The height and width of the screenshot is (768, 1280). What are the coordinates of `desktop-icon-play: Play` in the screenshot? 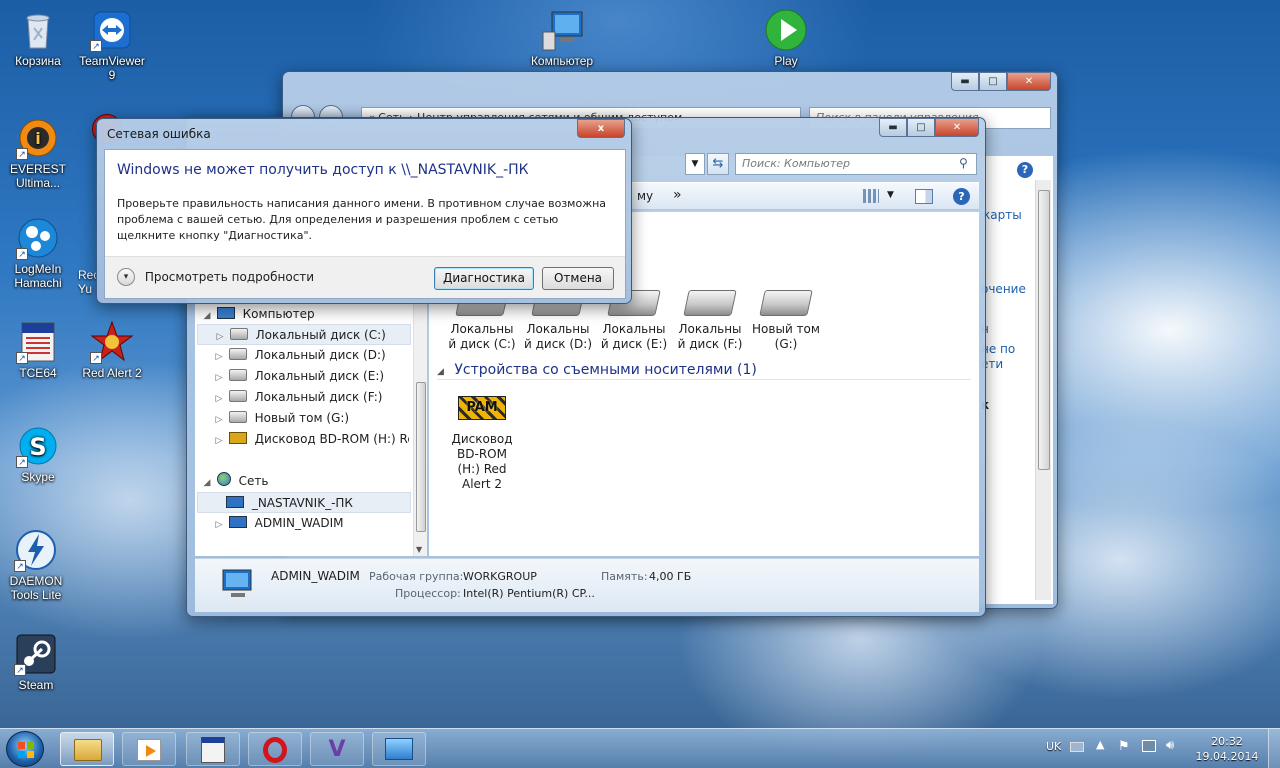 It's located at (786, 38).